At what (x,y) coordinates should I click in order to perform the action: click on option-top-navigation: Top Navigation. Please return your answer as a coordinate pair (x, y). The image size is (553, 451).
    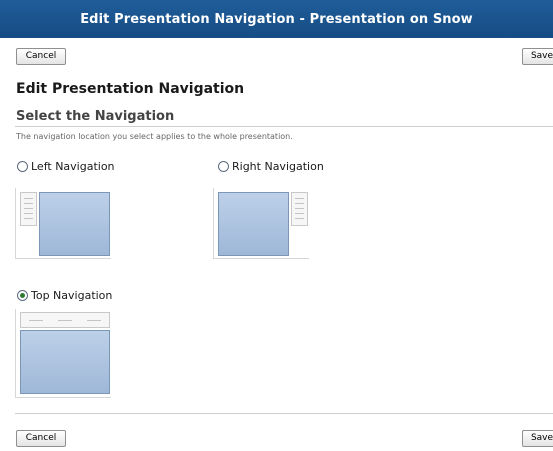
    Looking at the image, I should click on (64, 295).